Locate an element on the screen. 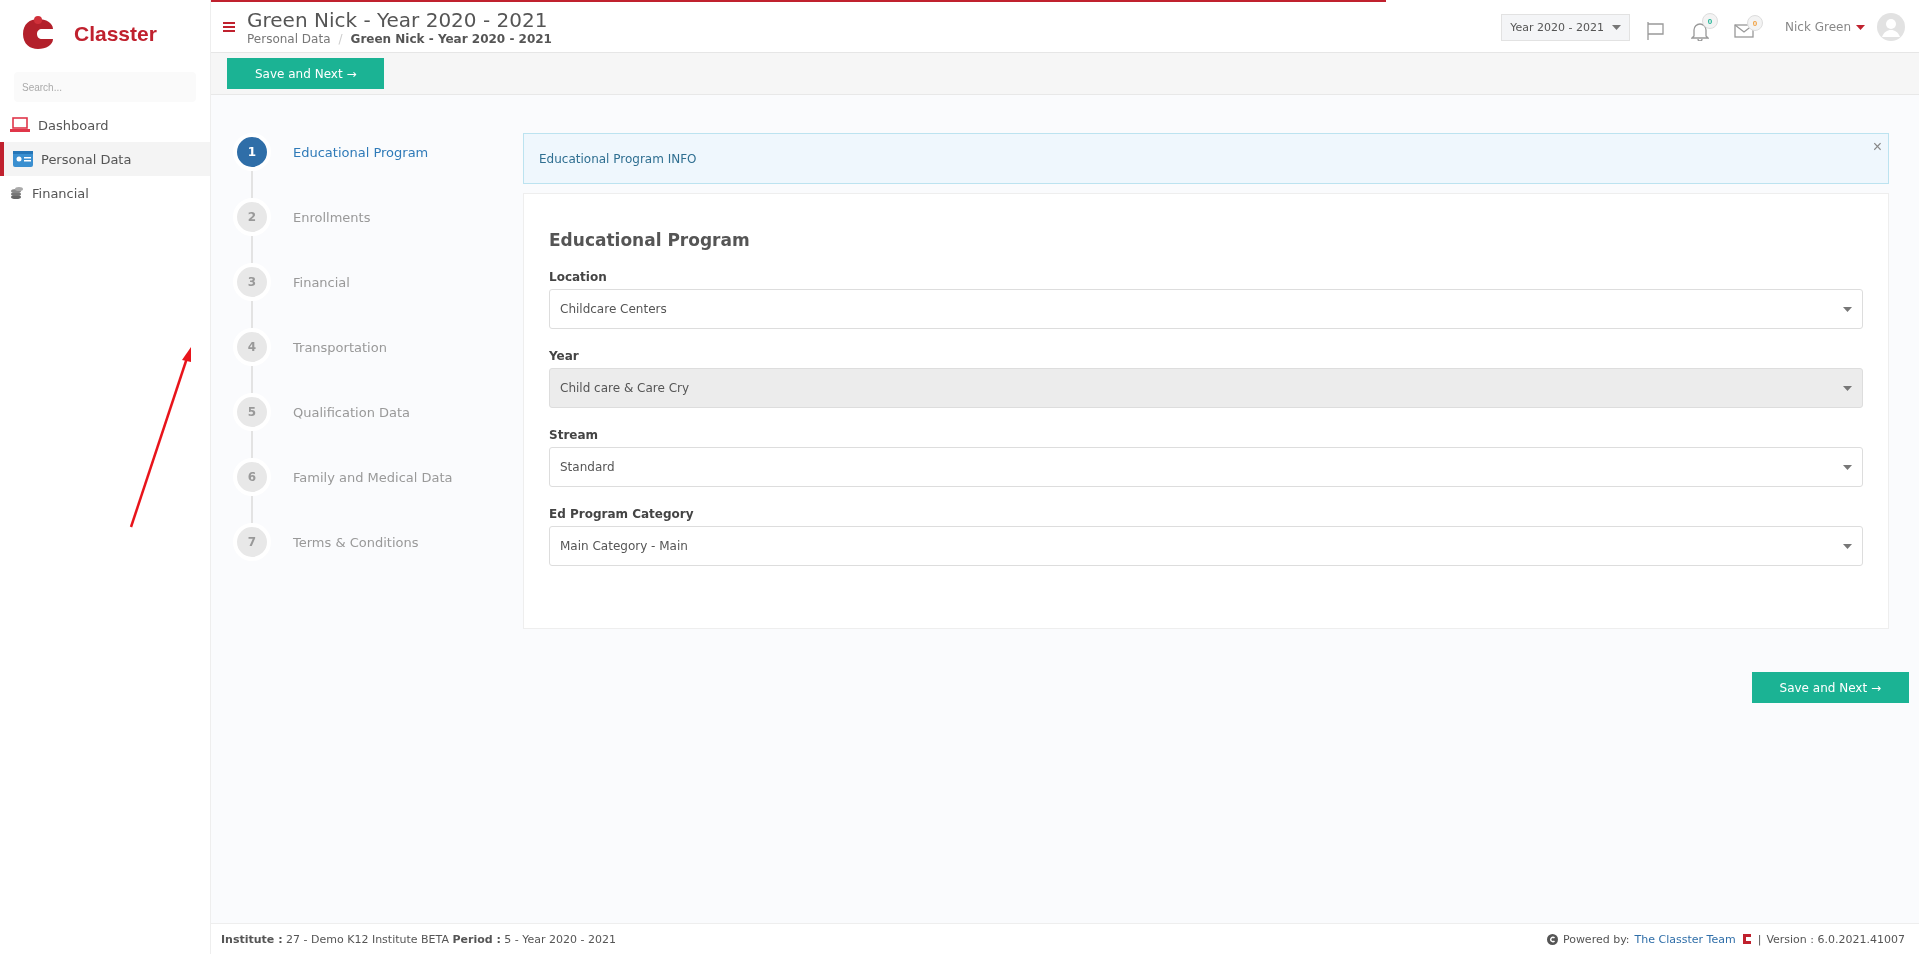 This screenshot has height=954, width=1919. step-number: 1 is located at coordinates (252, 152).